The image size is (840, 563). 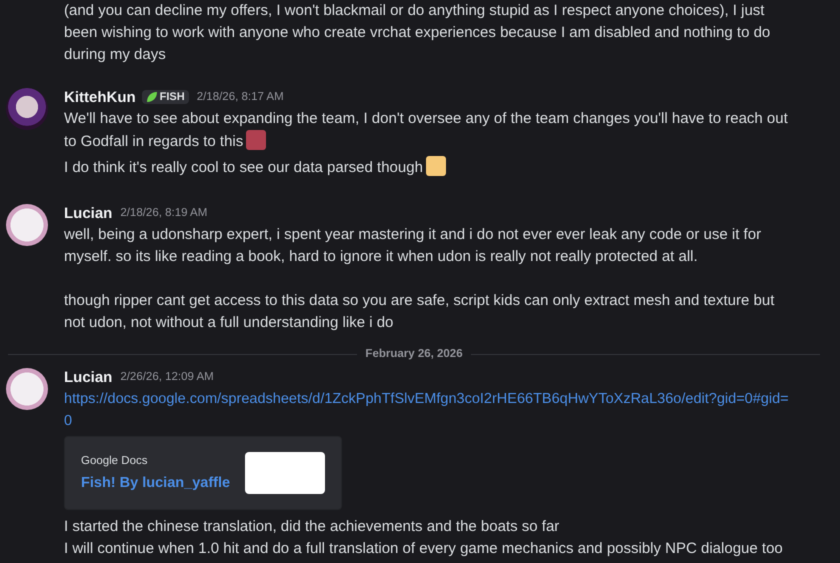 I want to click on message-text: We'll have to see about expanding the team, I don't oversee any of the team changes you'll have to reach out to Godfall in regards to this, so click(x=426, y=130).